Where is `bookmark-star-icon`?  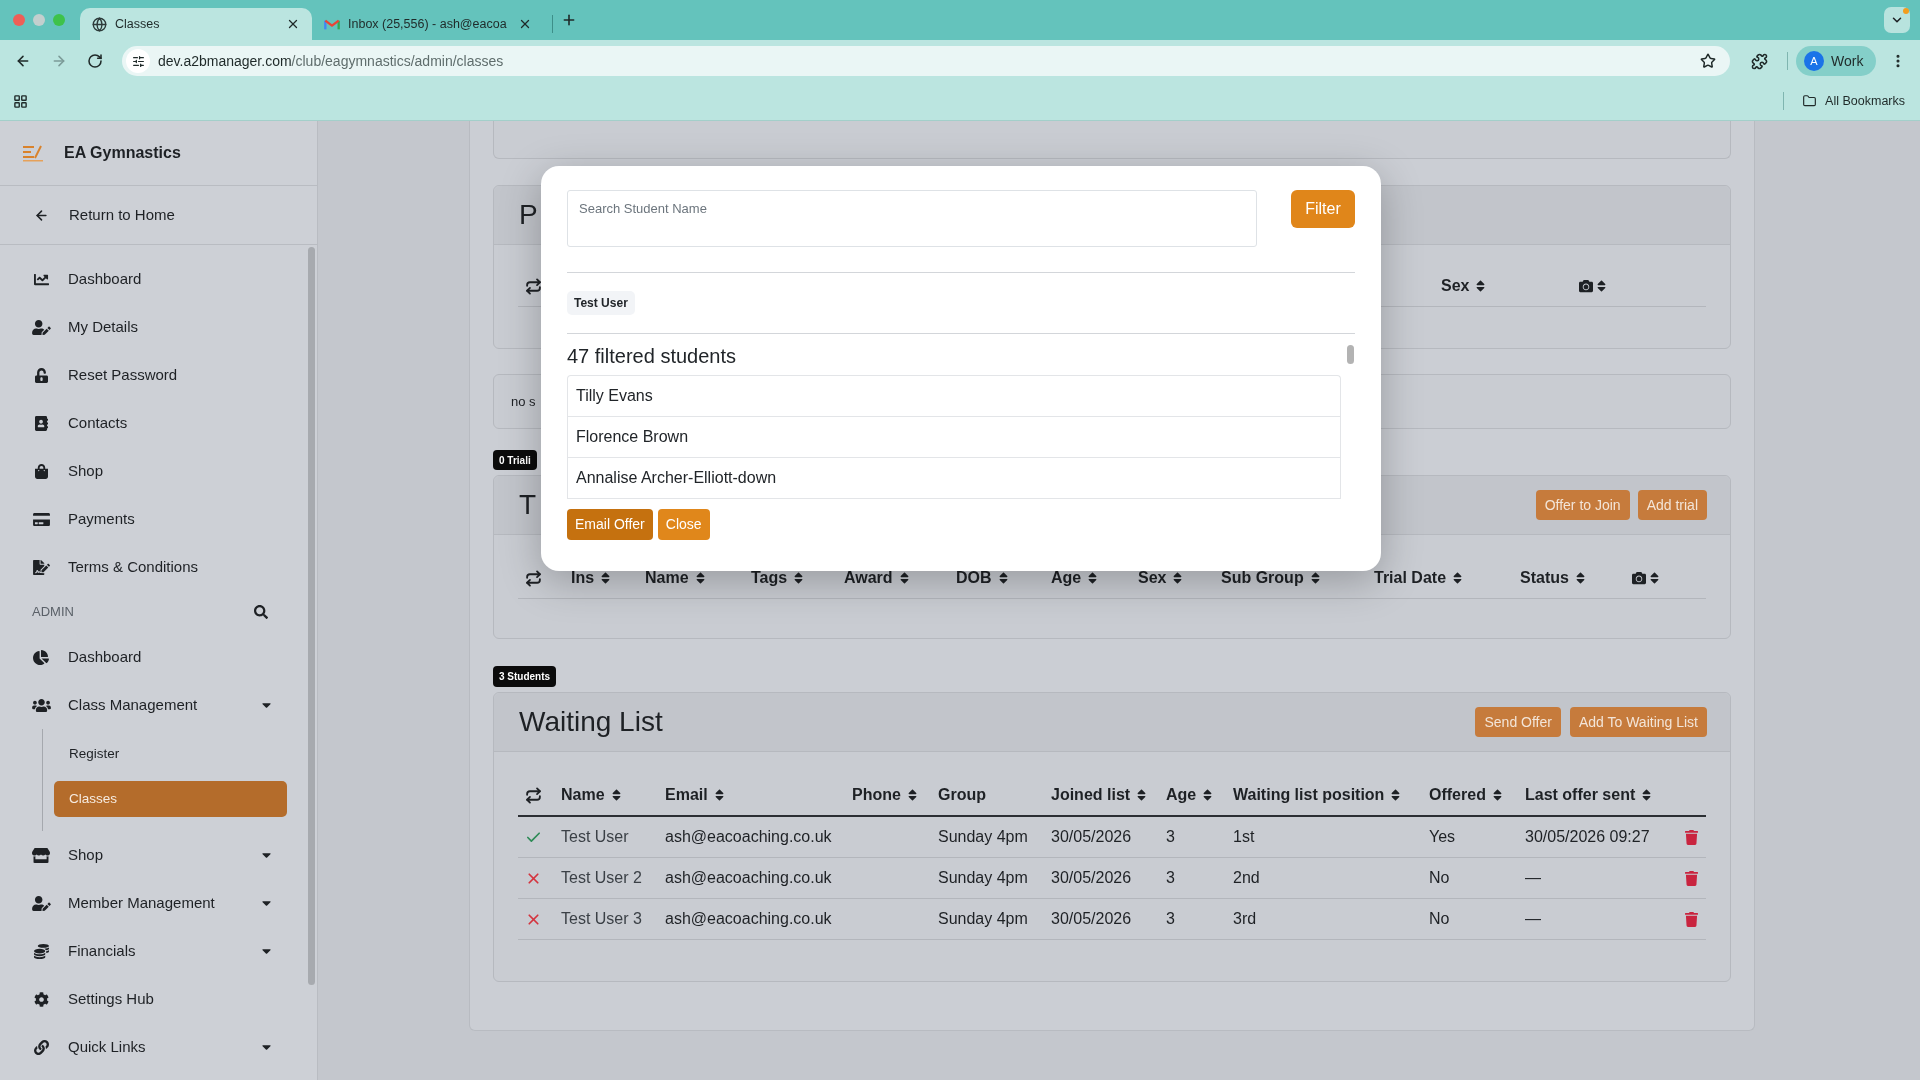 bookmark-star-icon is located at coordinates (1708, 61).